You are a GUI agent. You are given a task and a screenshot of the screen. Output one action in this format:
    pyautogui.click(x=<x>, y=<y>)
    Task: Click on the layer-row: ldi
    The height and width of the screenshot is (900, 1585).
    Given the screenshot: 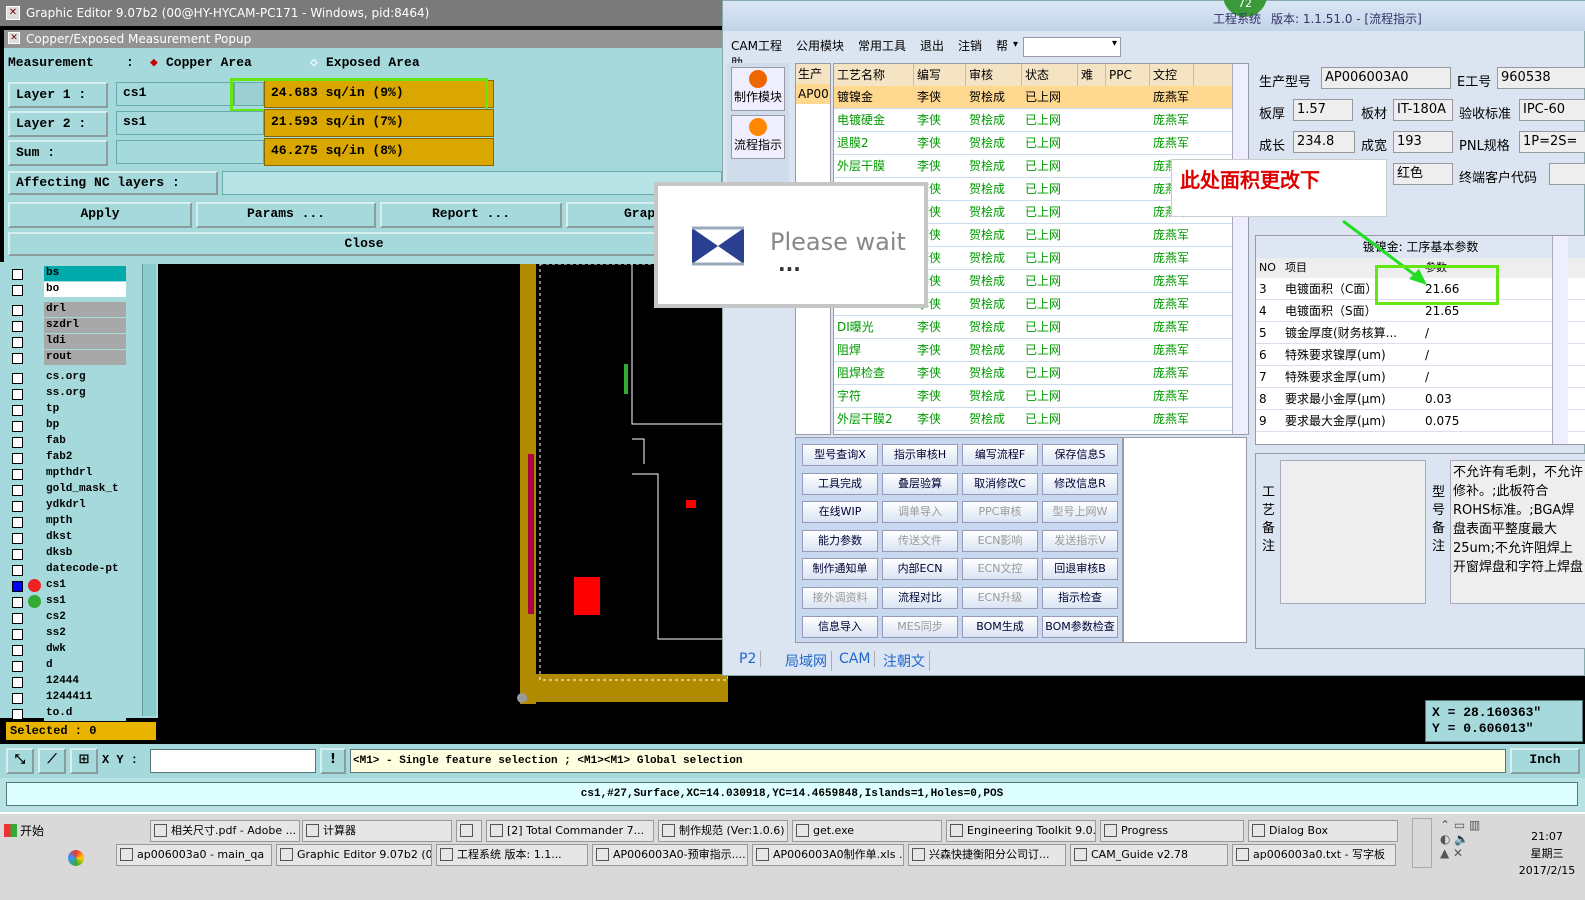 What is the action you would take?
    pyautogui.click(x=67, y=342)
    